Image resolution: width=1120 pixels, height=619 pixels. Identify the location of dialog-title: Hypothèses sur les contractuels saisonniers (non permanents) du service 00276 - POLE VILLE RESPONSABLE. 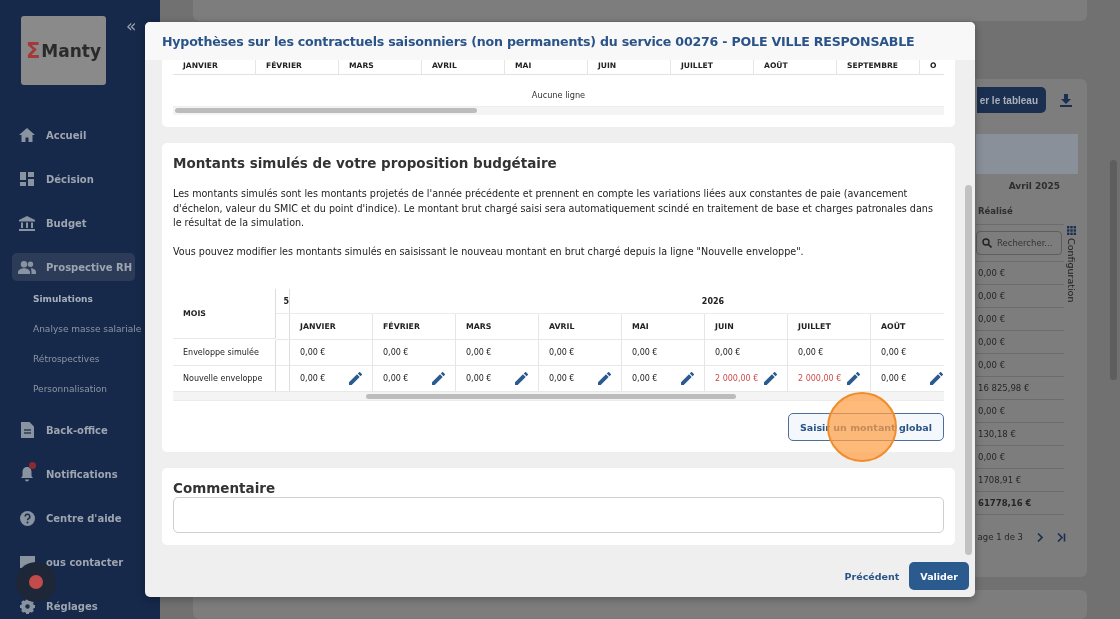
(560, 41).